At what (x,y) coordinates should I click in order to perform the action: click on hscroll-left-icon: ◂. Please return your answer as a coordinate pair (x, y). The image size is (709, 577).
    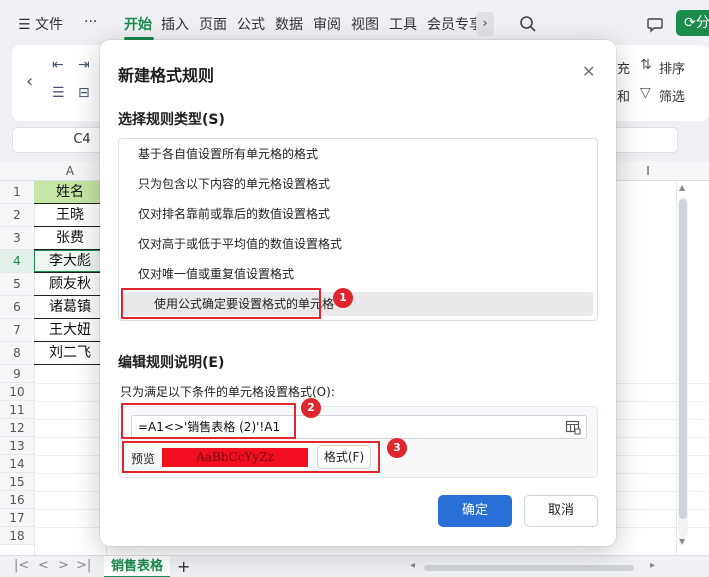
    Looking at the image, I should click on (412, 565).